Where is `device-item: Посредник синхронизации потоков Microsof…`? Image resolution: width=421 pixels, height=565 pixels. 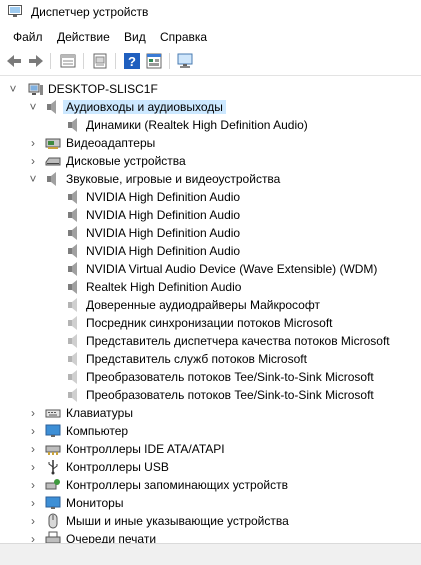 device-item: Посредник синхронизации потоков Microsof… is located at coordinates (210, 323).